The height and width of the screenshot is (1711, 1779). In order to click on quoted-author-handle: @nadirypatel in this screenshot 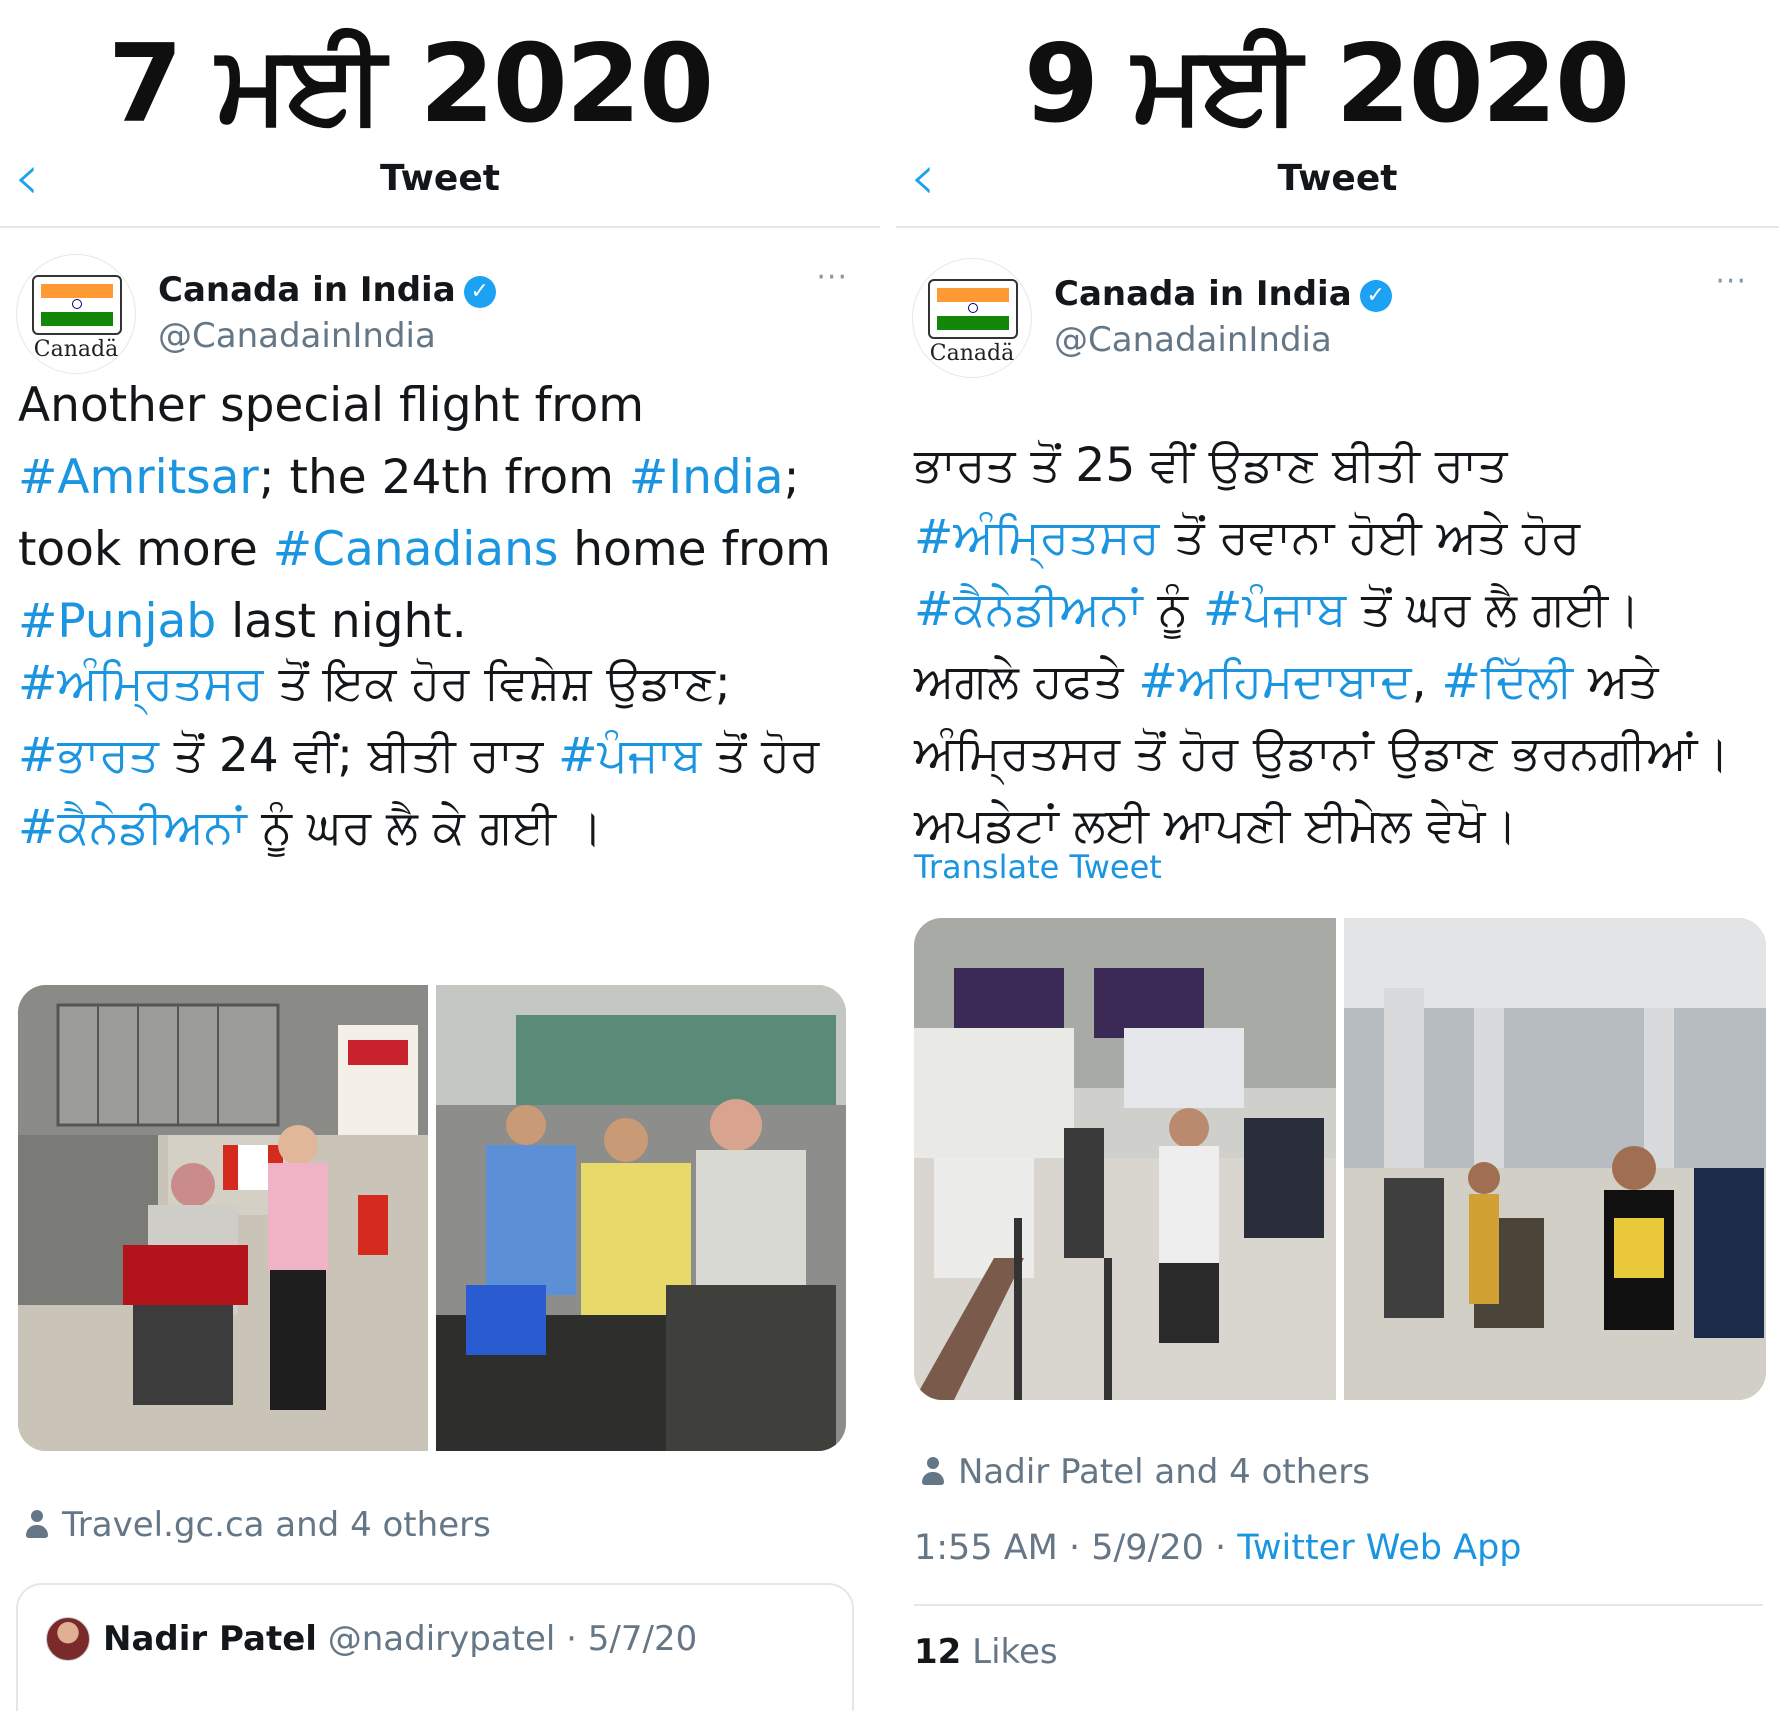, I will do `click(441, 1639)`.